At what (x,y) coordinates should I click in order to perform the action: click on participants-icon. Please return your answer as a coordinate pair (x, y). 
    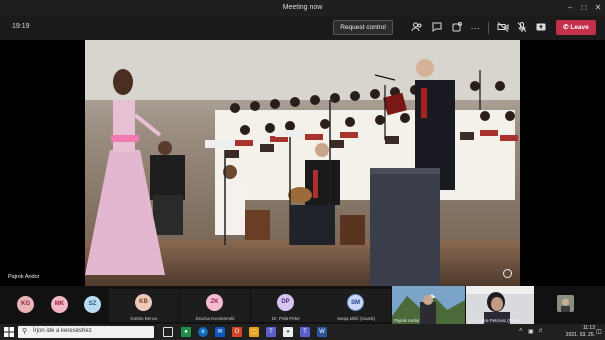
    Looking at the image, I should click on (417, 28).